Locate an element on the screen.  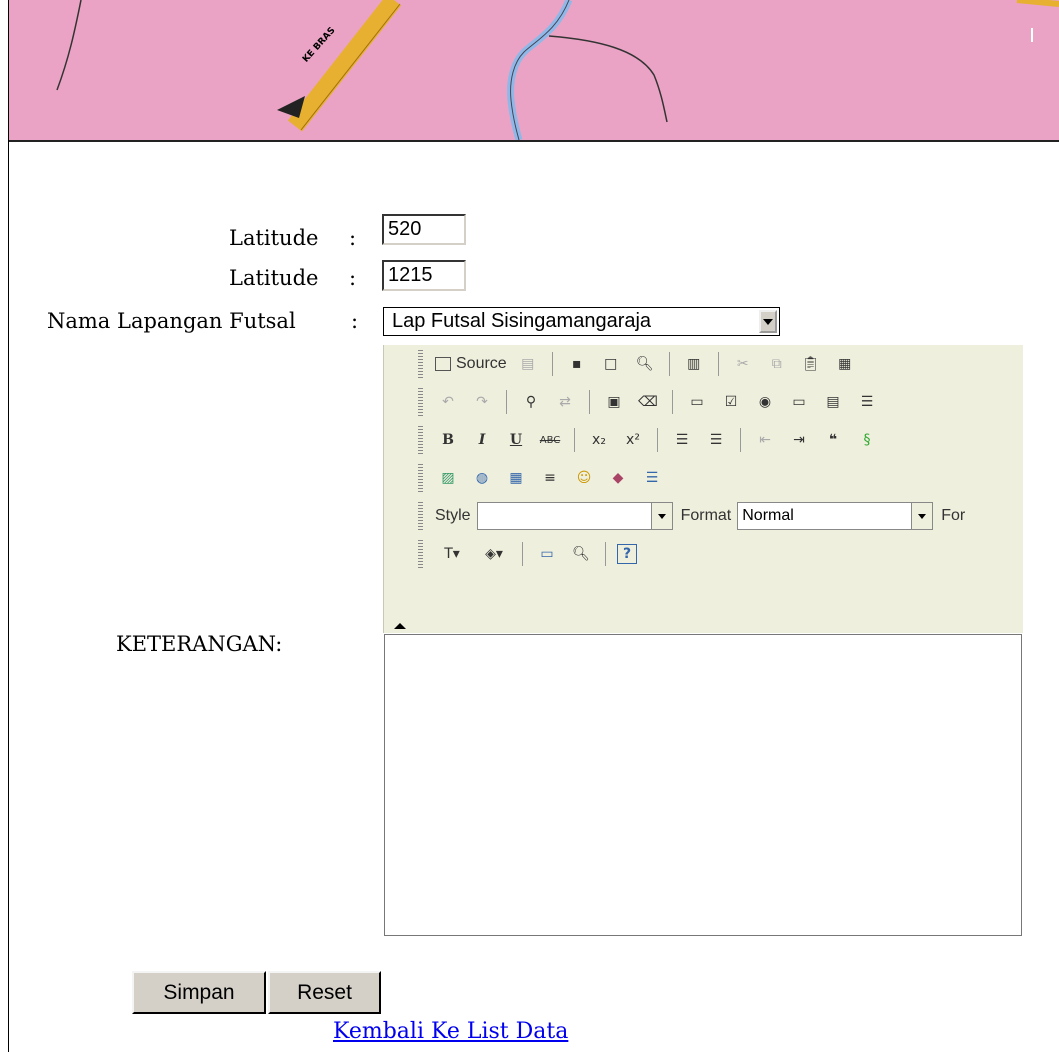
outdent-icon: ⇤ is located at coordinates (765, 440).